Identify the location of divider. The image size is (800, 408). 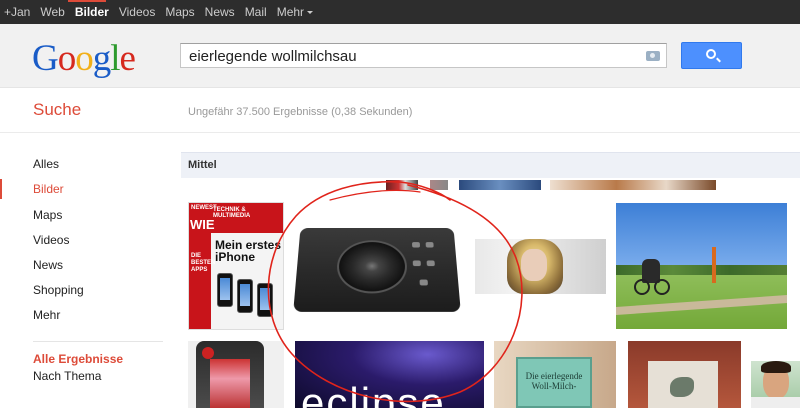
(98, 341).